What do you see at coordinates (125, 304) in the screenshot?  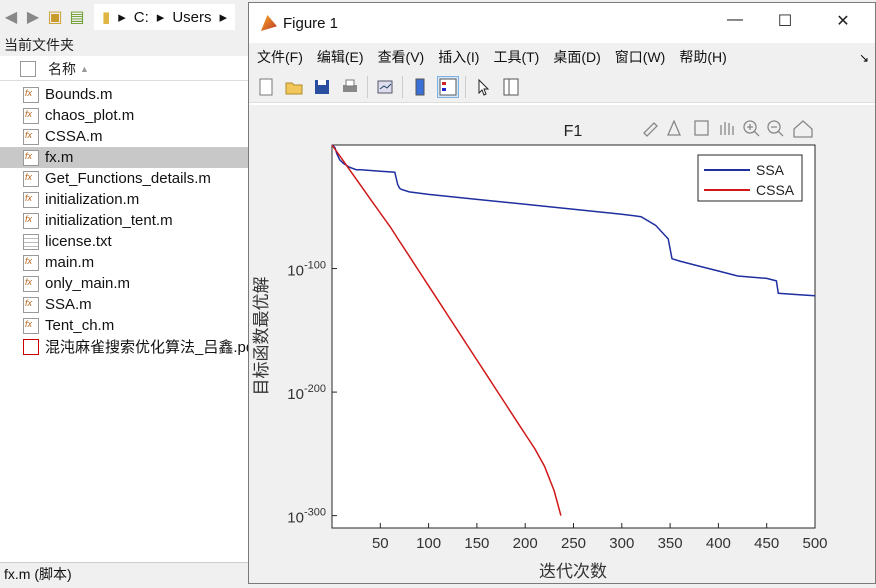 I see `file-list-item: SSA.m` at bounding box center [125, 304].